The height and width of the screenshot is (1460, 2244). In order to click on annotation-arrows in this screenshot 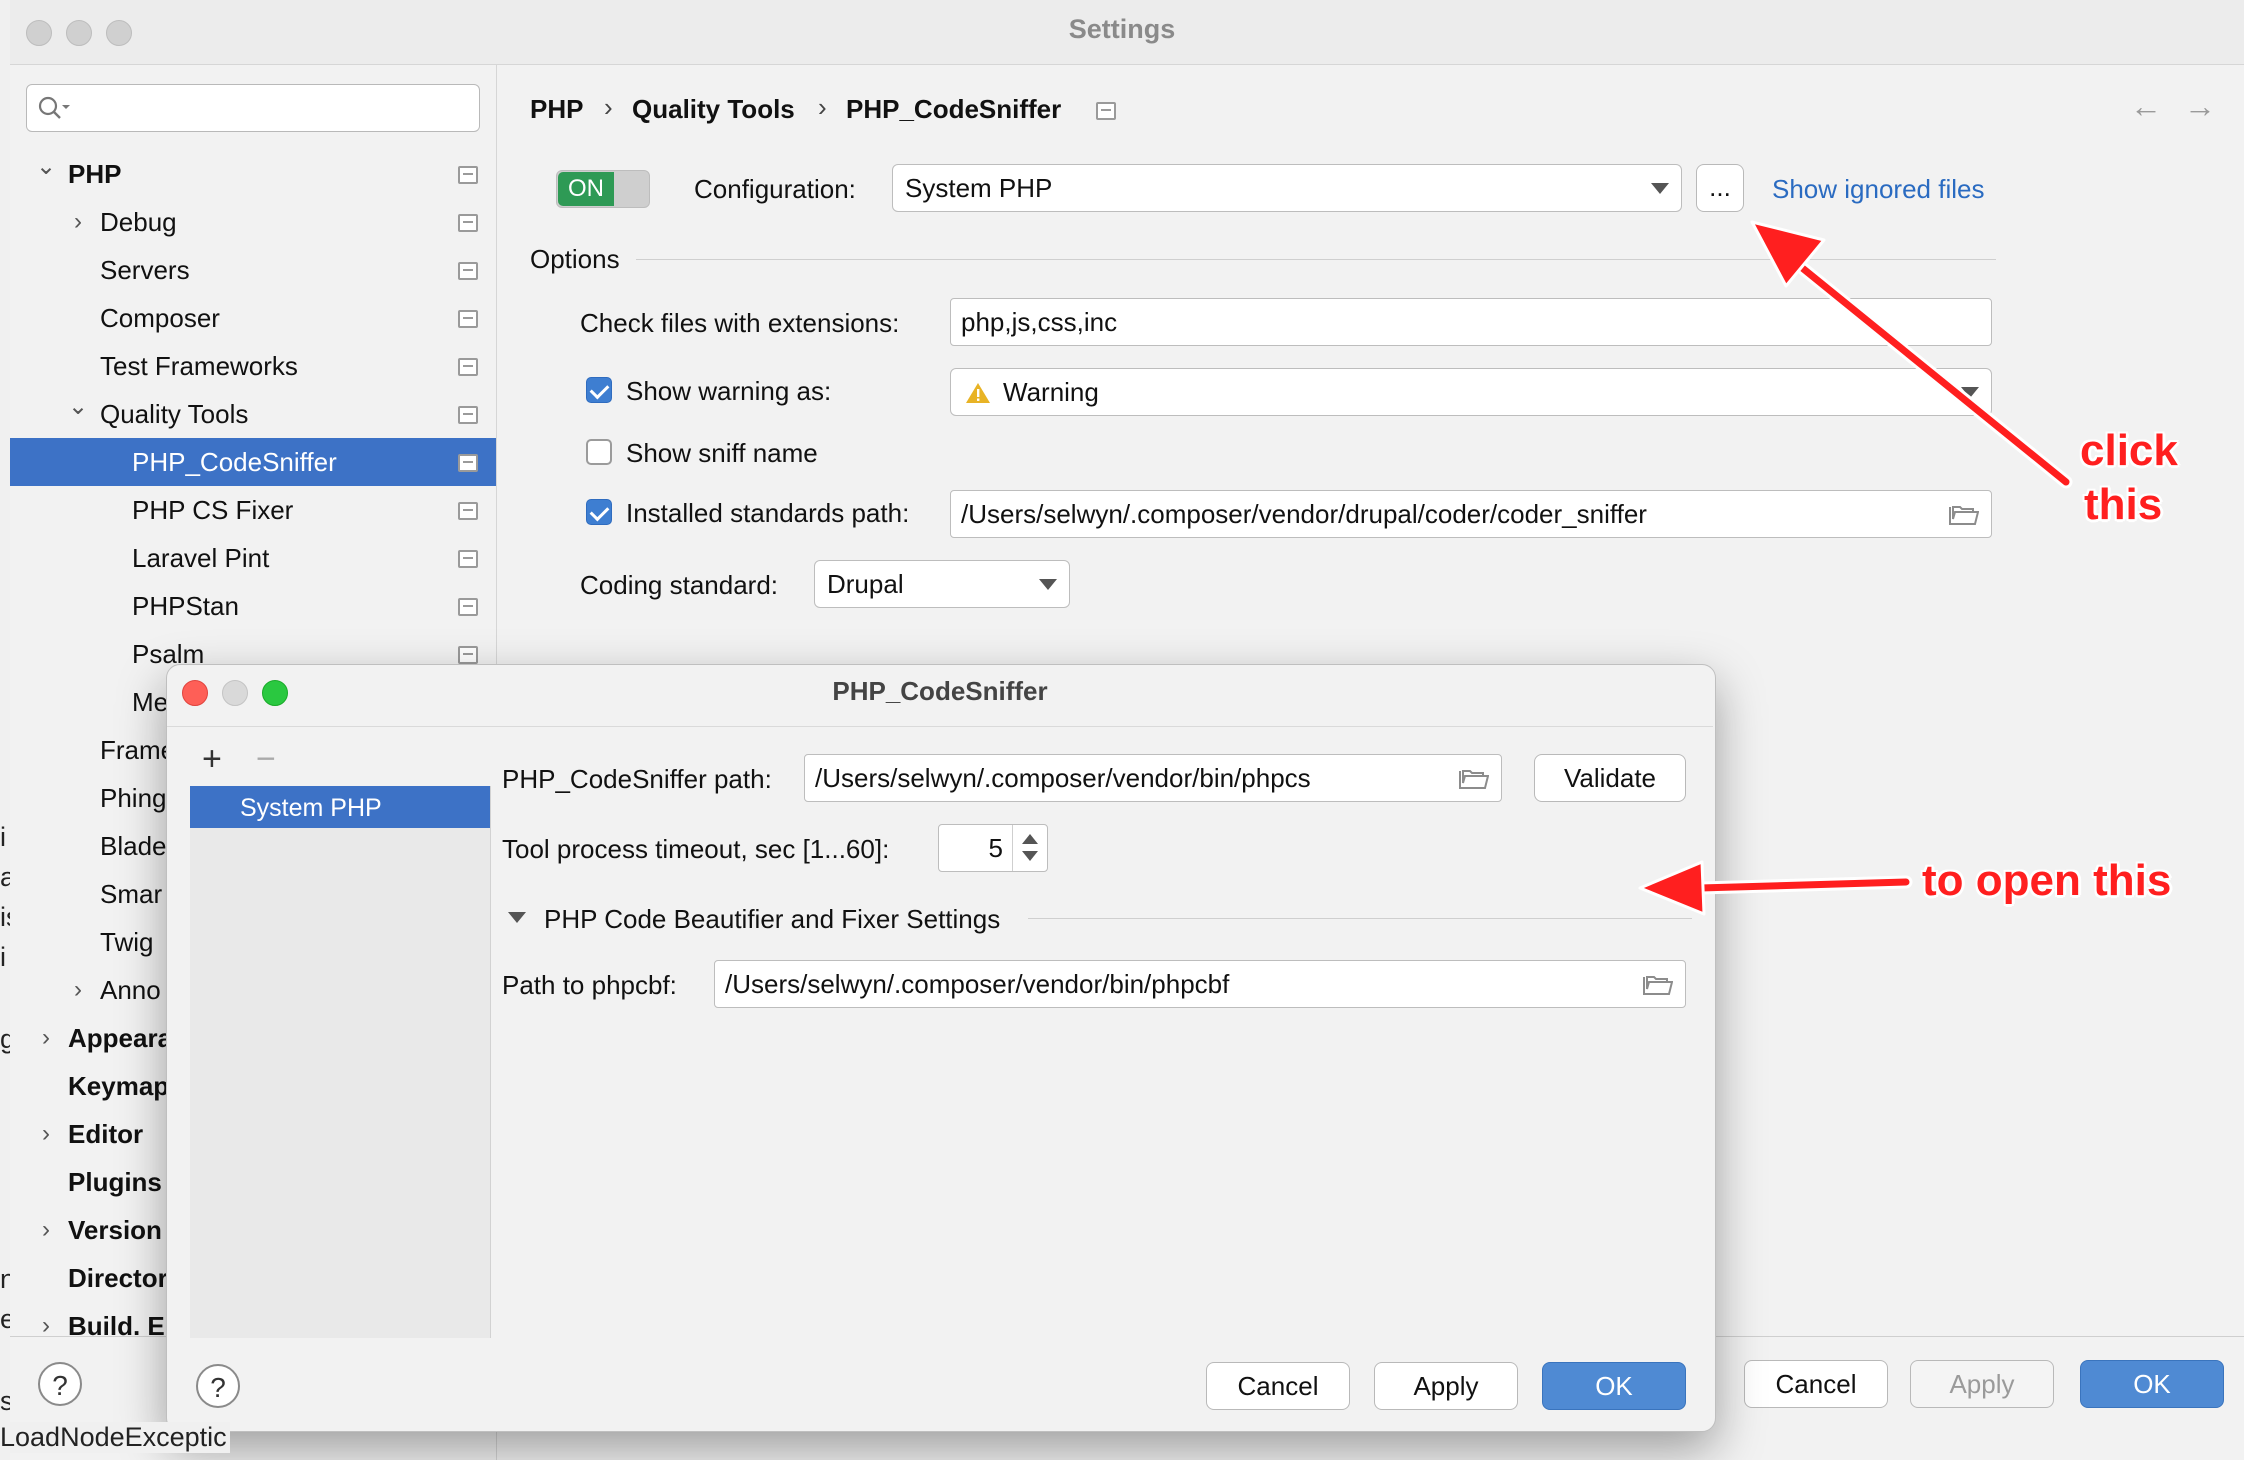, I will do `click(1855, 568)`.